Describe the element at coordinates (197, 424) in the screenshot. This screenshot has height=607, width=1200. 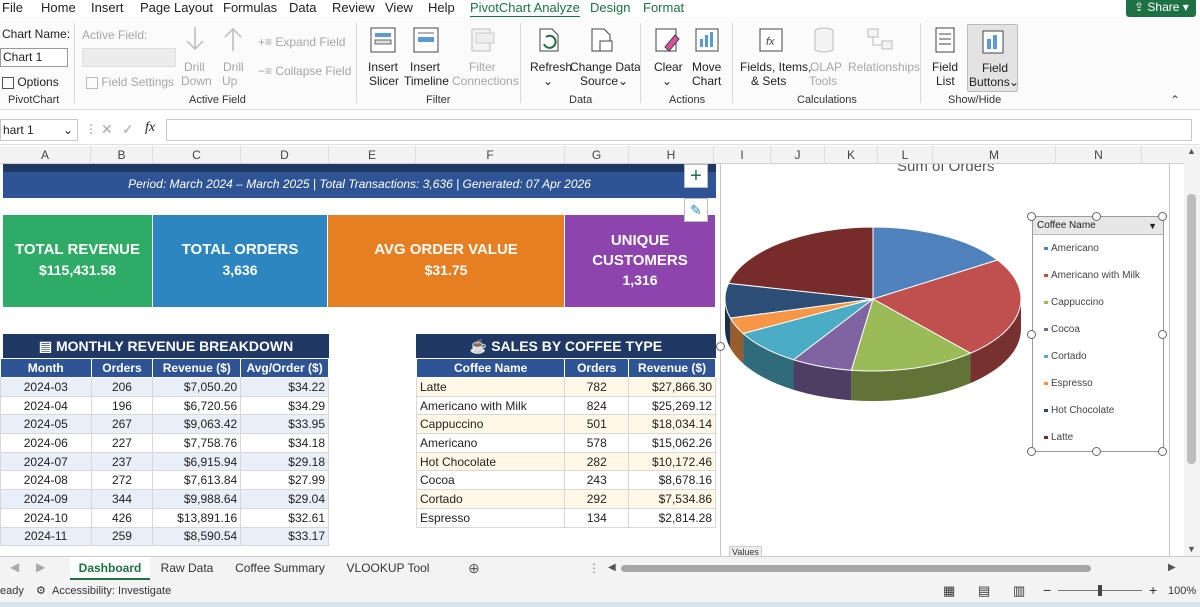
I see `table-cell: $9,063.42` at that location.